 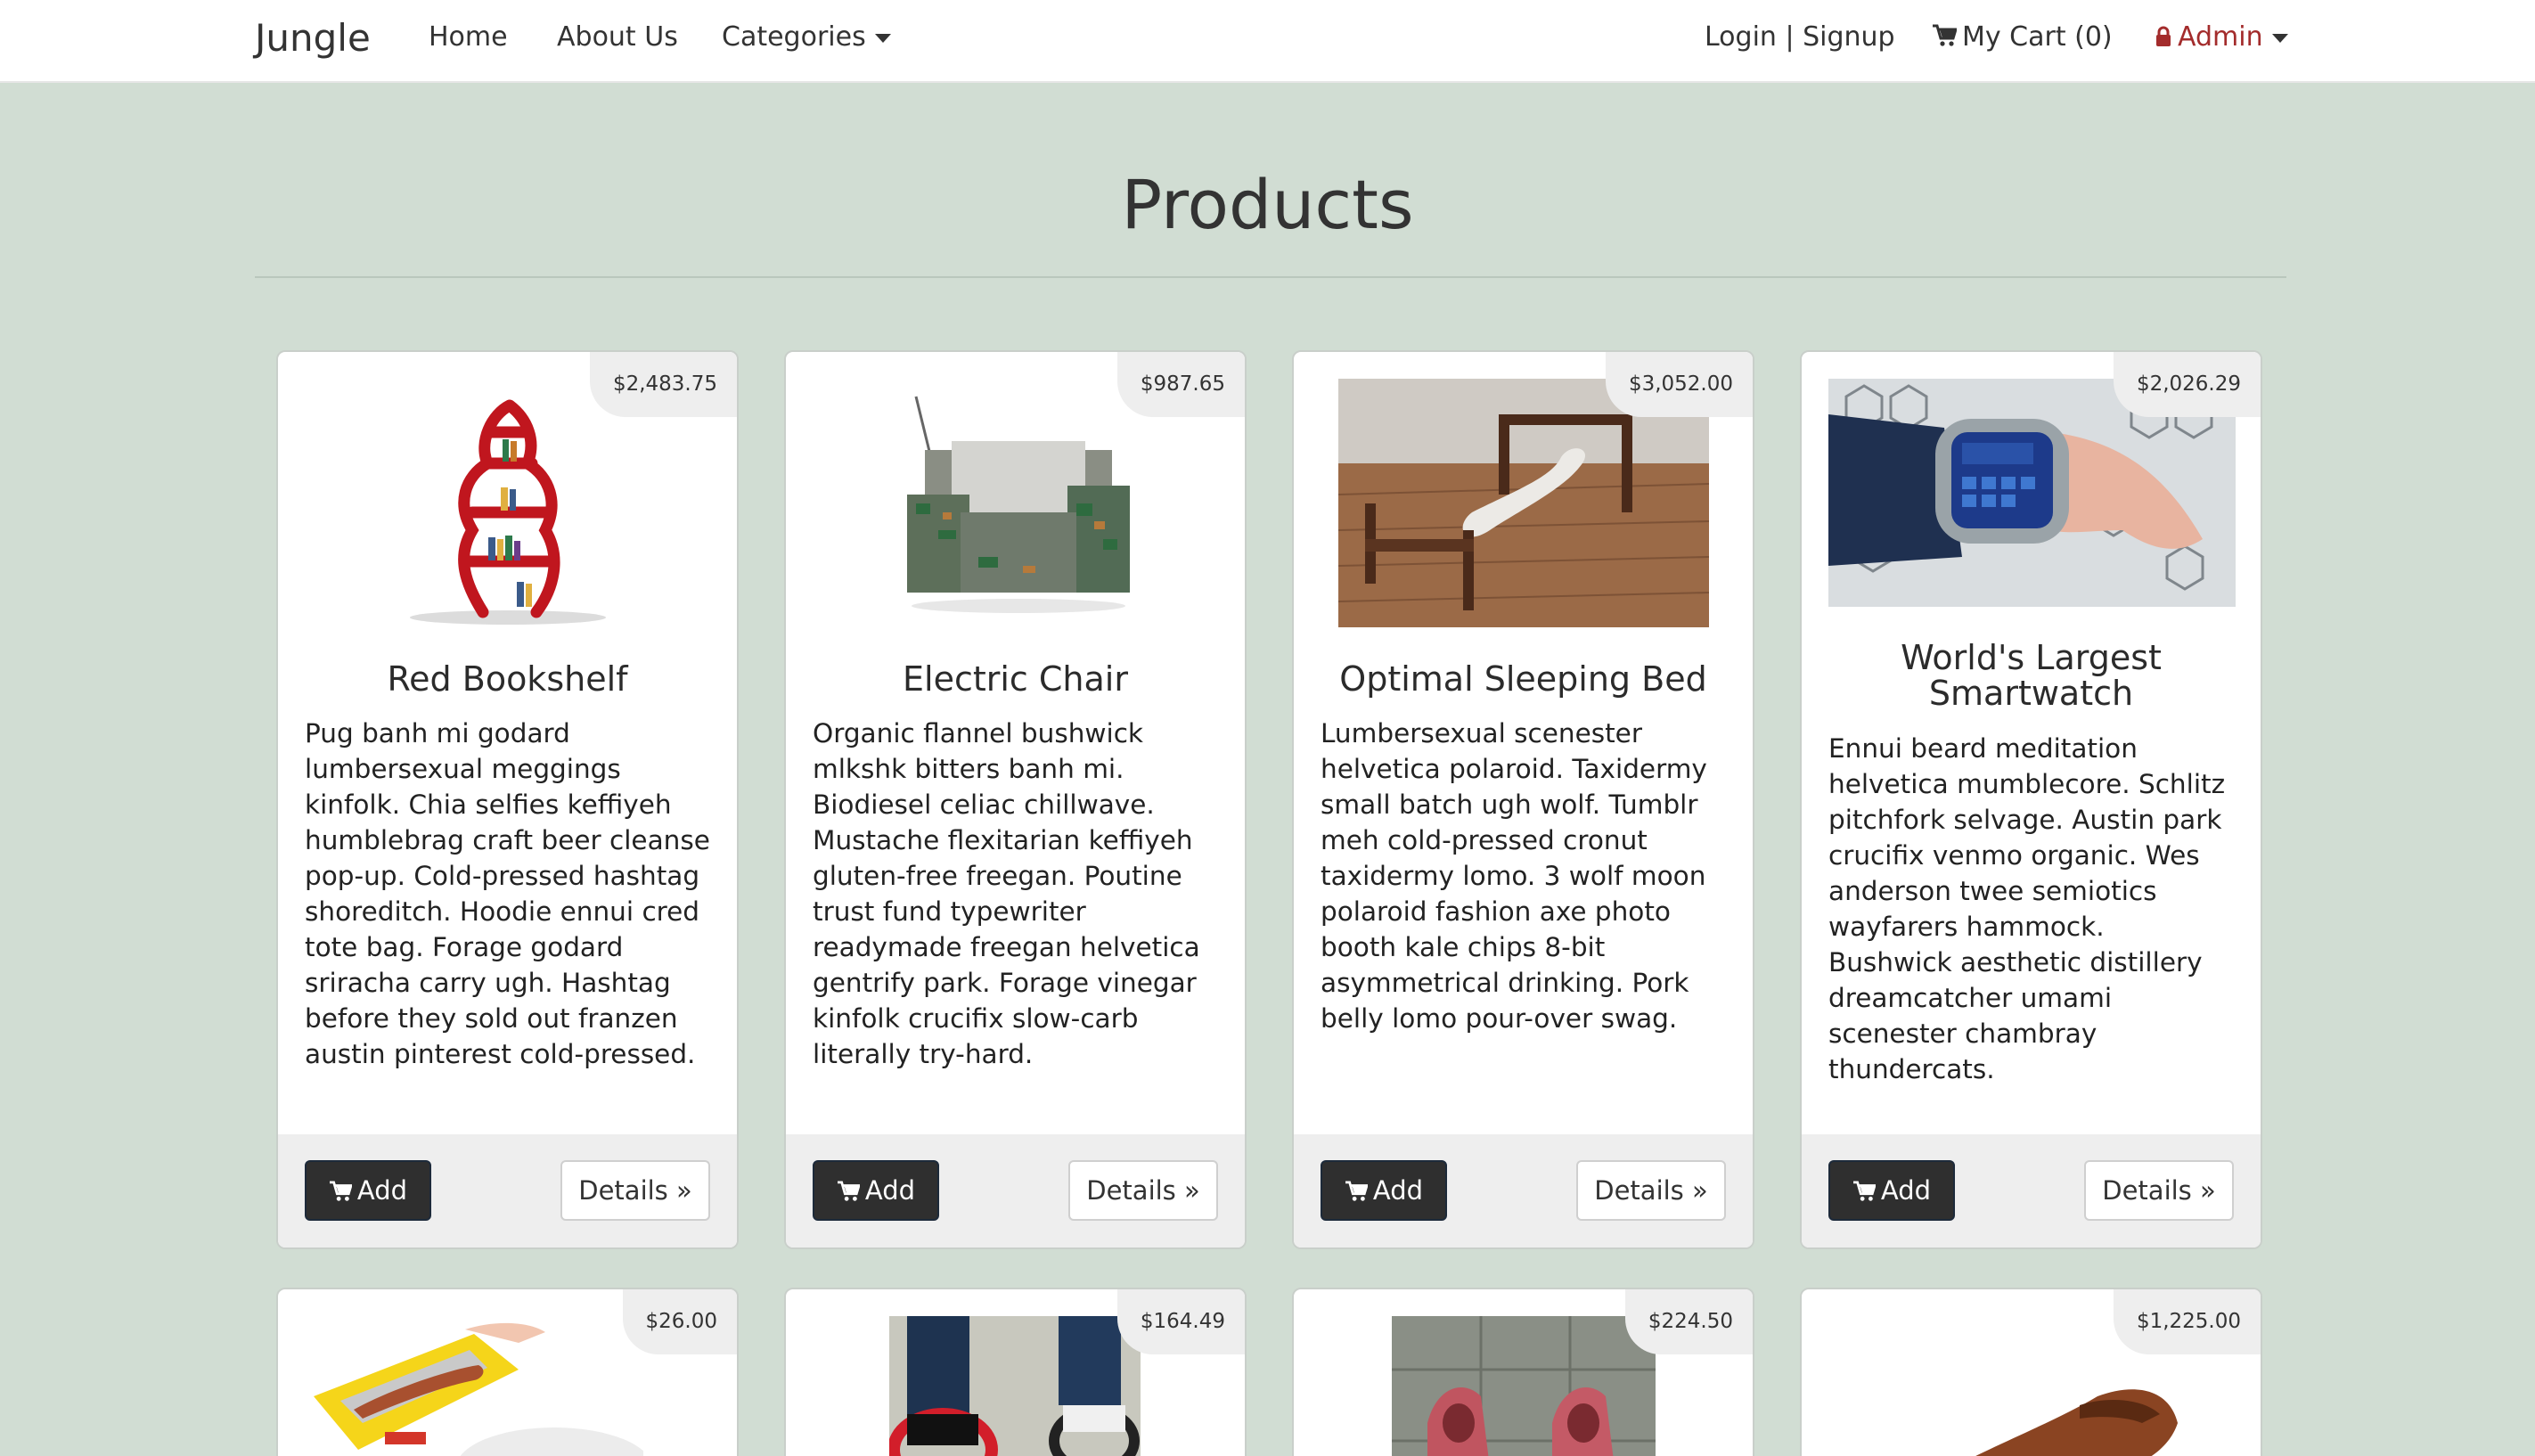 What do you see at coordinates (1270, 277) in the screenshot?
I see `divider` at bounding box center [1270, 277].